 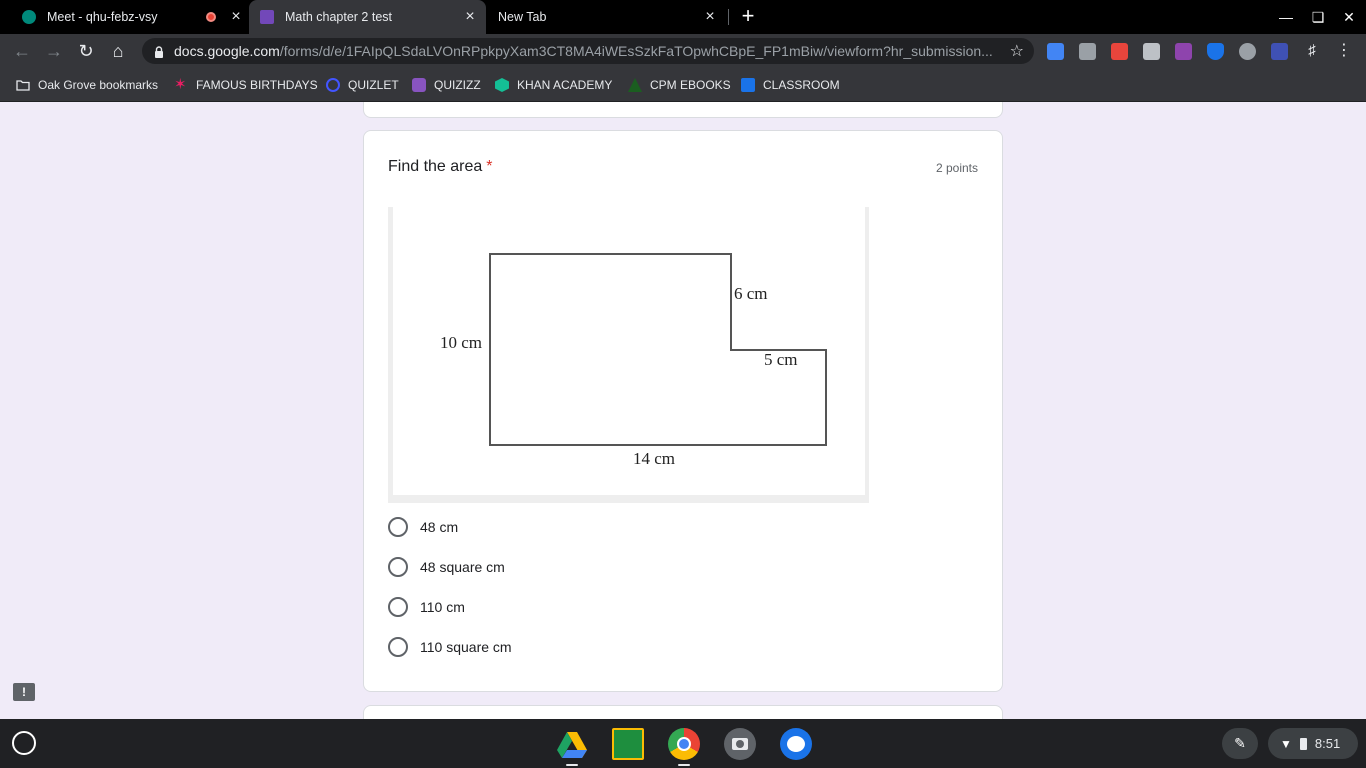 I want to click on option-label: 48 square cm, so click(x=462, y=567).